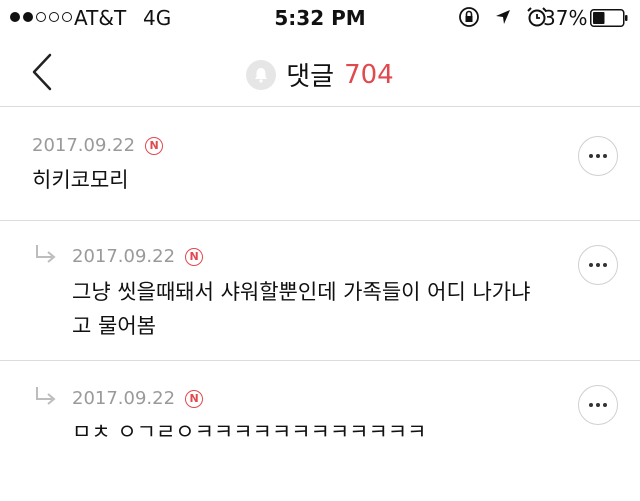 This screenshot has height=501, width=640. What do you see at coordinates (114, 326) in the screenshot?
I see `comment-text-line: 고 물어봄` at bounding box center [114, 326].